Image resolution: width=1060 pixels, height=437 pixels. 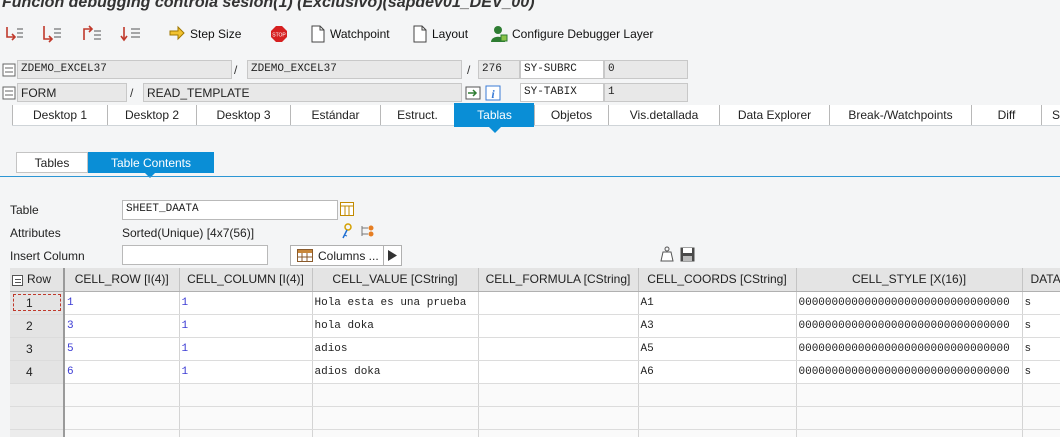 What do you see at coordinates (37, 326) in the screenshot?
I see `row-number-cell: 2` at bounding box center [37, 326].